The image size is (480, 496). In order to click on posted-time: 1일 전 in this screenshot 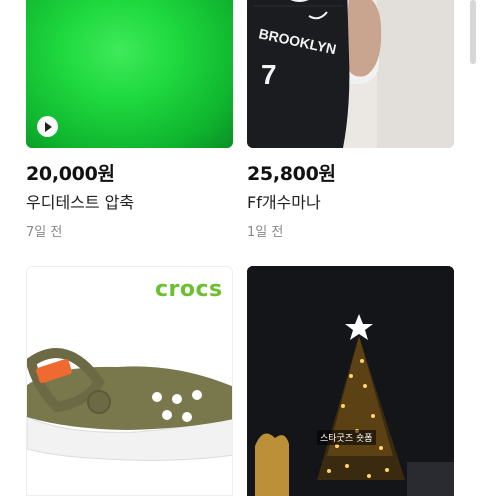, I will do `click(265, 232)`.